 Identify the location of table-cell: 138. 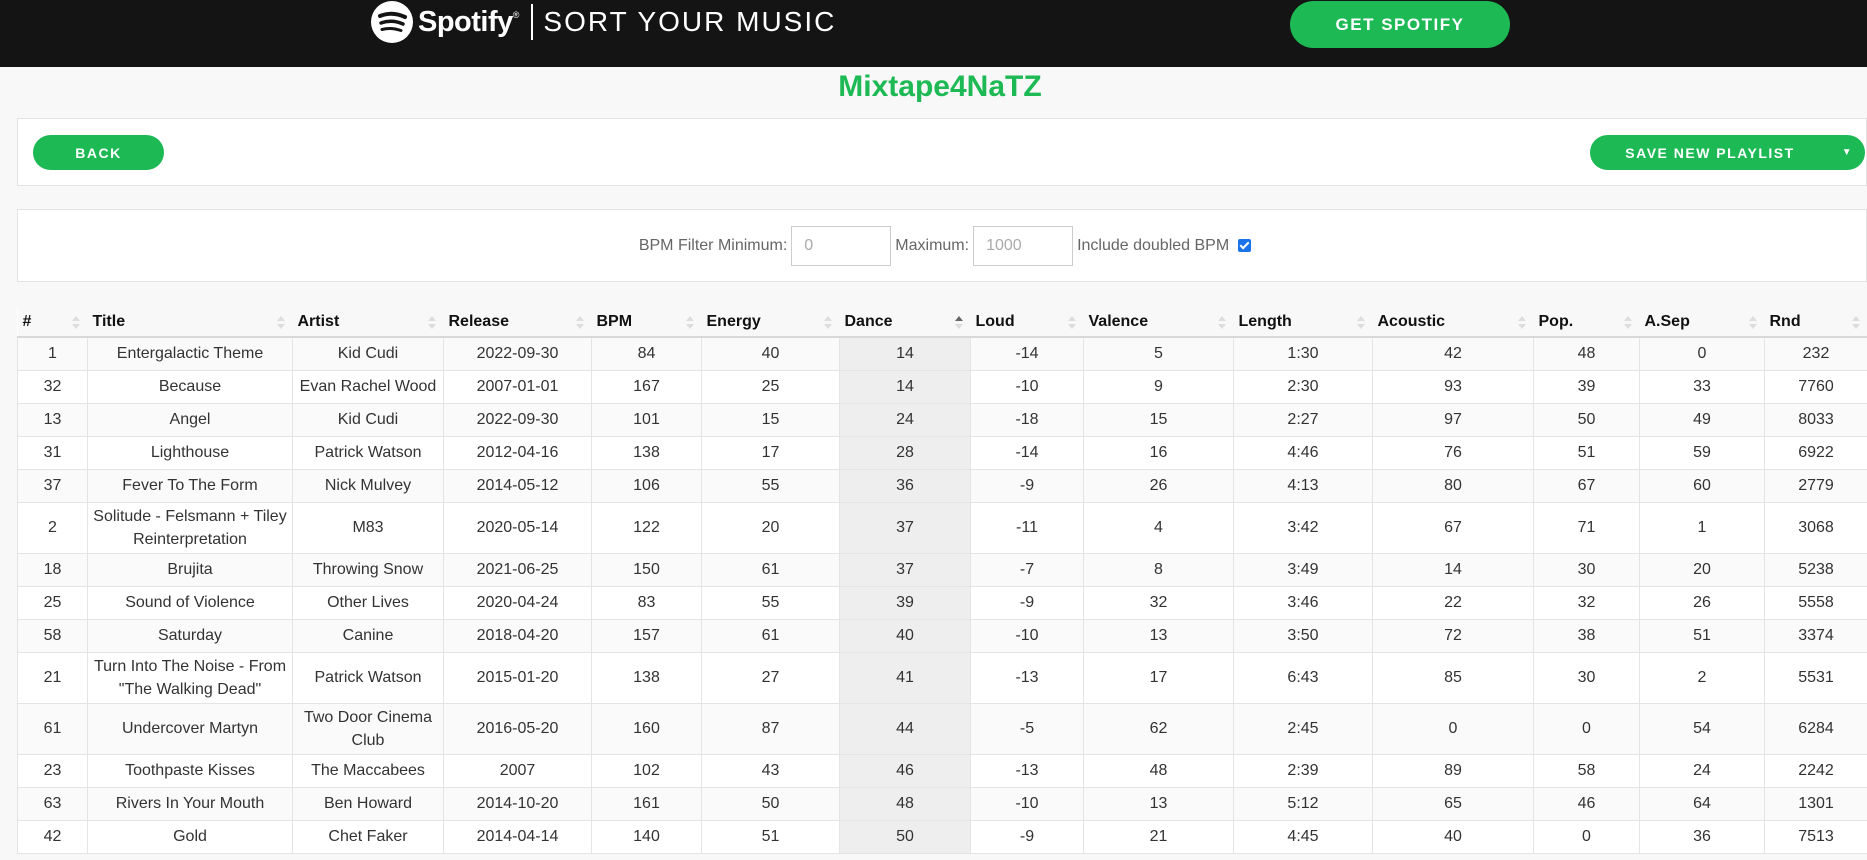
(646, 677).